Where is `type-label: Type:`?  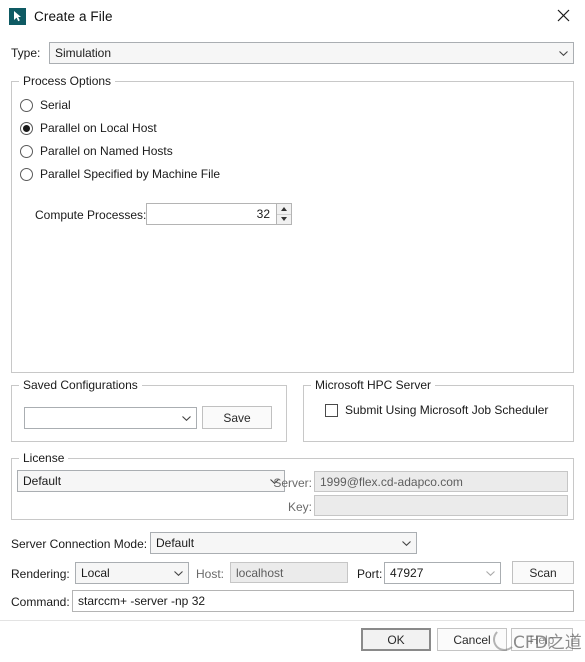
type-label: Type: is located at coordinates (26, 53).